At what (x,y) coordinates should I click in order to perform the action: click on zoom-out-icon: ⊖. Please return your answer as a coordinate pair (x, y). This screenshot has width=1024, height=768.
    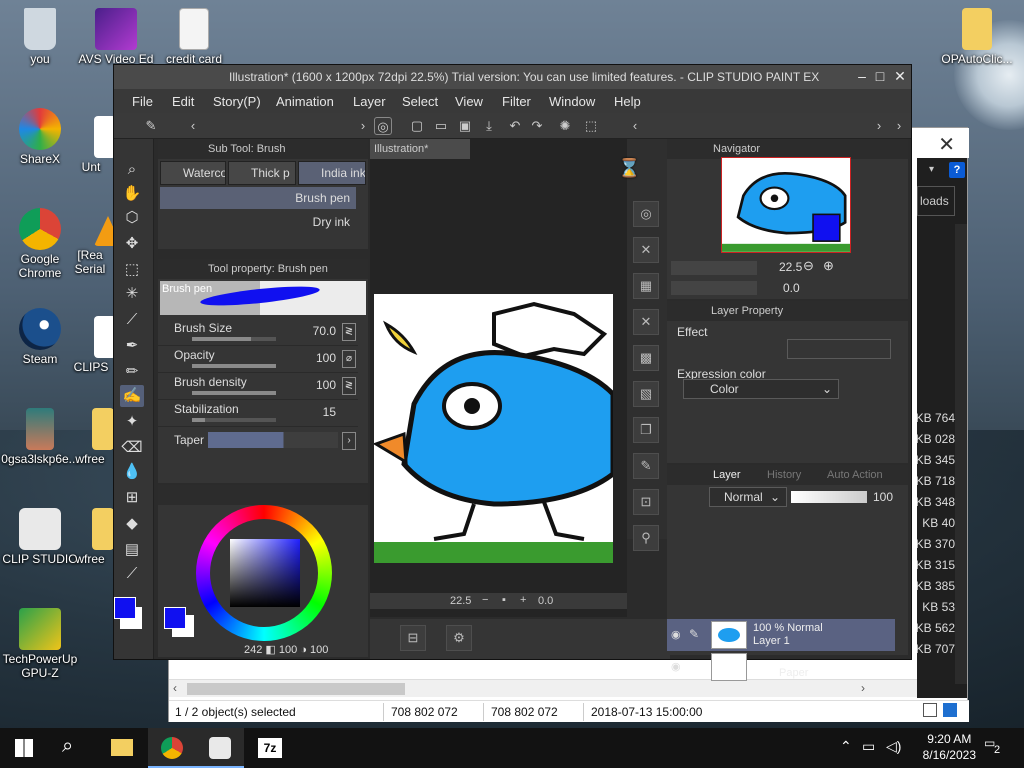
    Looking at the image, I should click on (808, 266).